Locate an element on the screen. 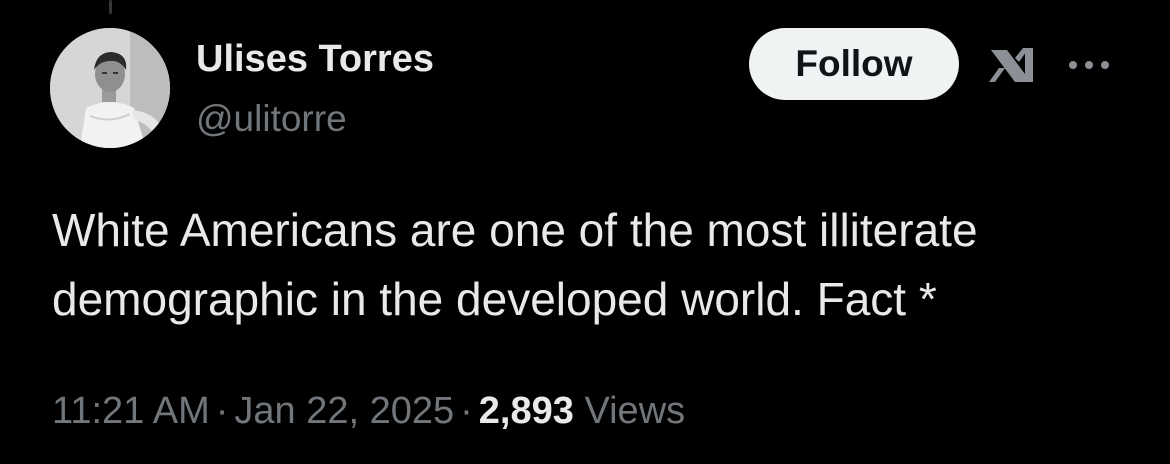  display-name: Ulises Torres is located at coordinates (315, 59).